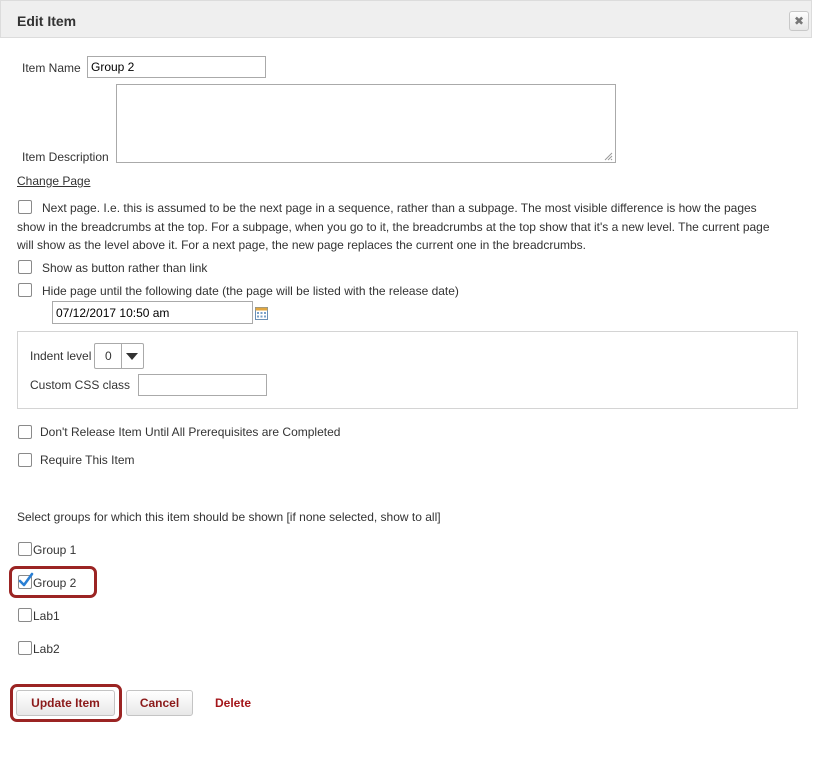  Describe the element at coordinates (261, 313) in the screenshot. I see `calendar-icon` at that location.